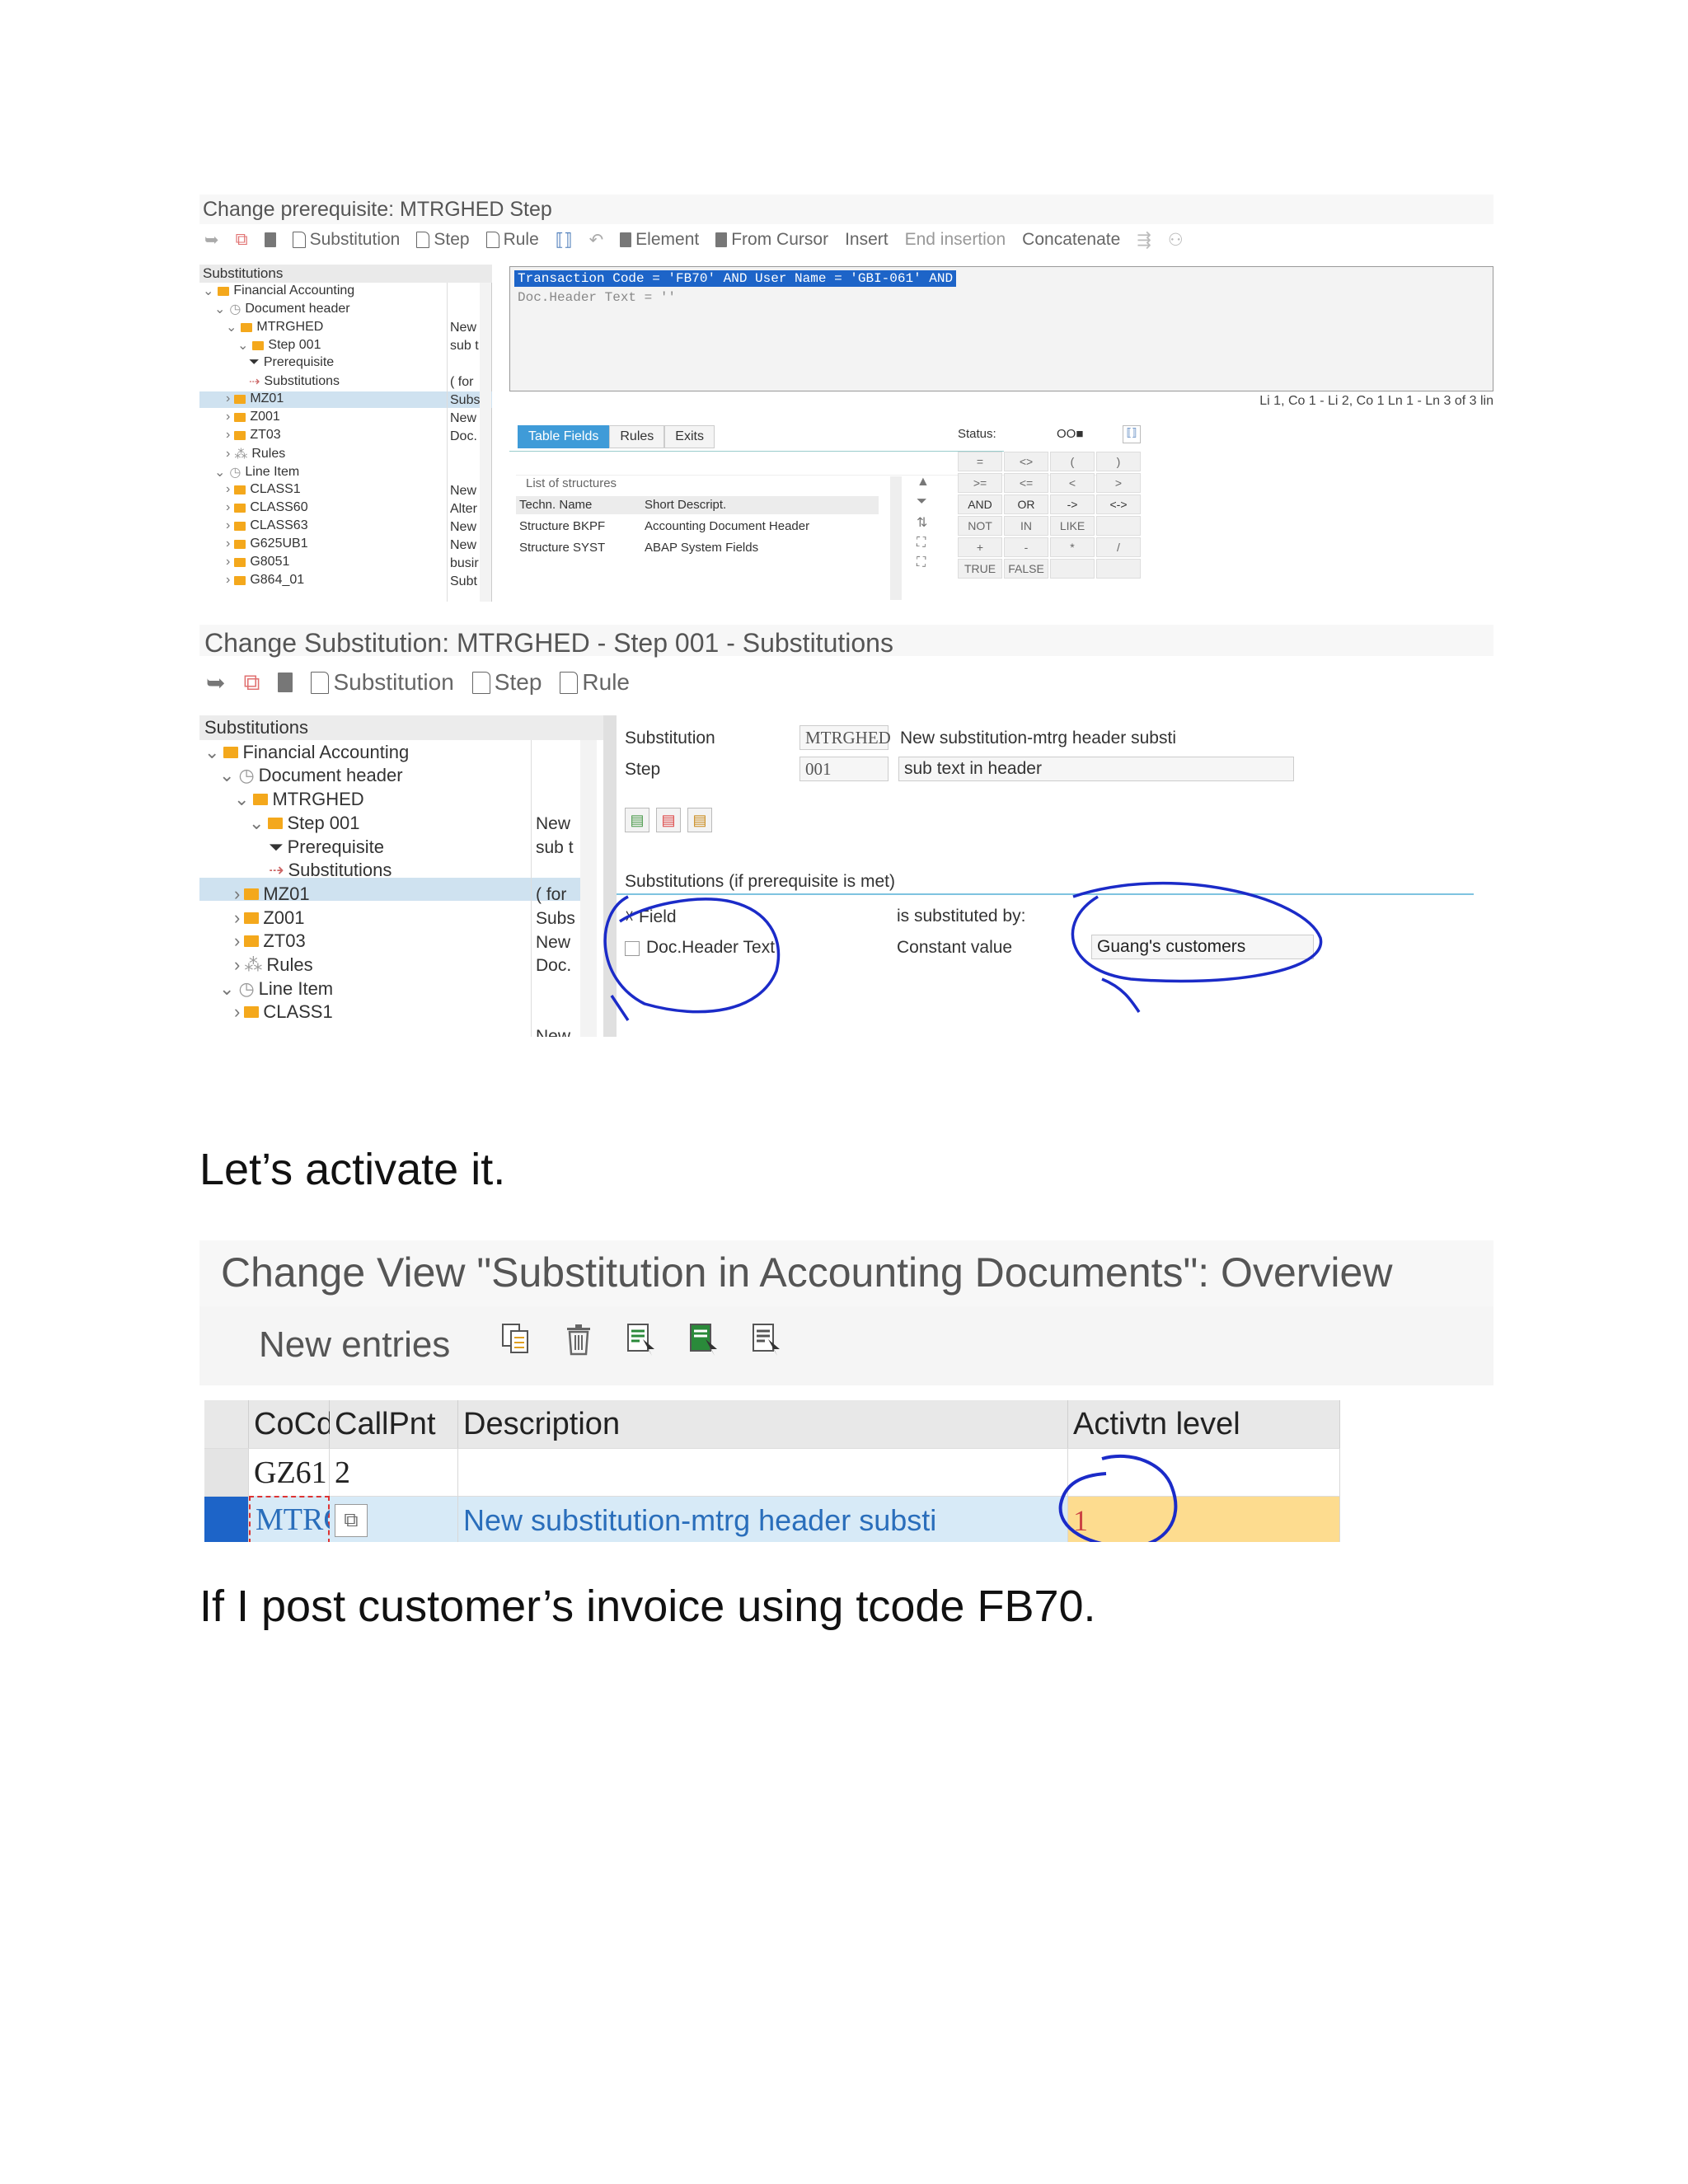 This screenshot has height=2184, width=1688. What do you see at coordinates (595, 682) in the screenshot?
I see `rule-button: Rule` at bounding box center [595, 682].